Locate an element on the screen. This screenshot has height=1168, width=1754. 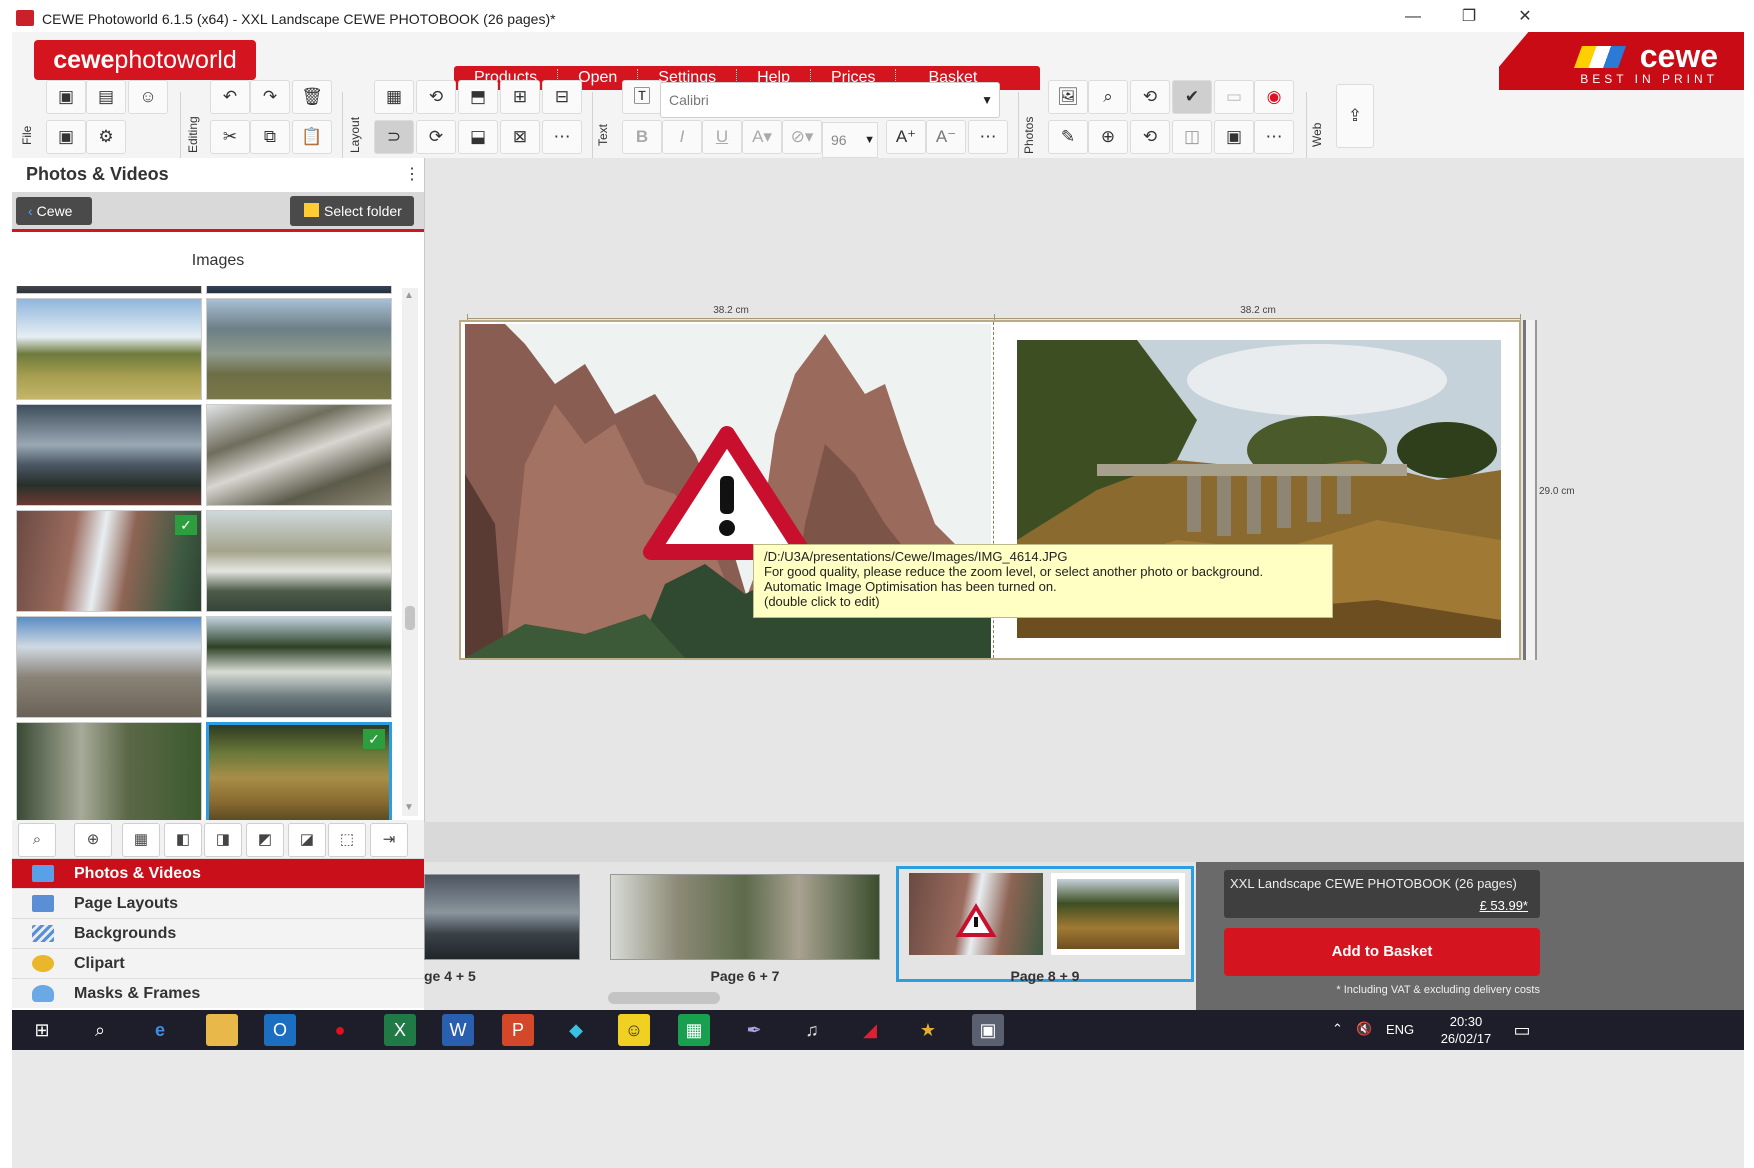
font-family-select: Calibri ▼ is located at coordinates (830, 100).